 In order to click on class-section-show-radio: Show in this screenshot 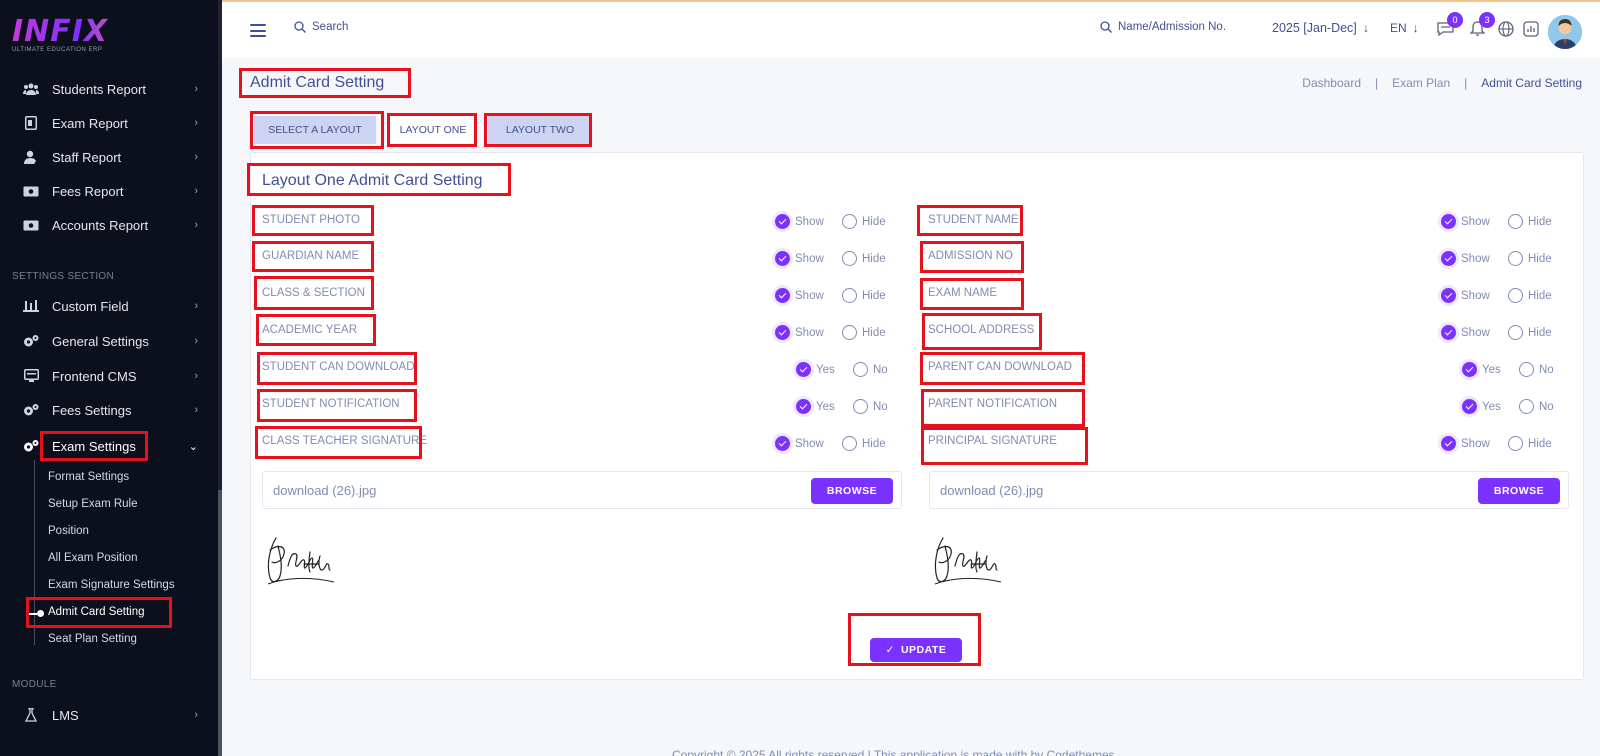, I will do `click(799, 295)`.